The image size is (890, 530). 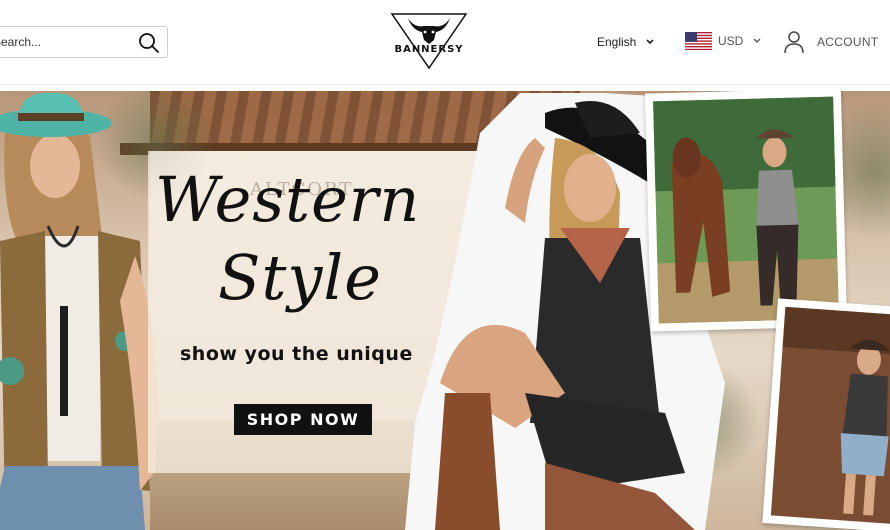 What do you see at coordinates (848, 42) in the screenshot?
I see `account-label: ACCOUNT` at bounding box center [848, 42].